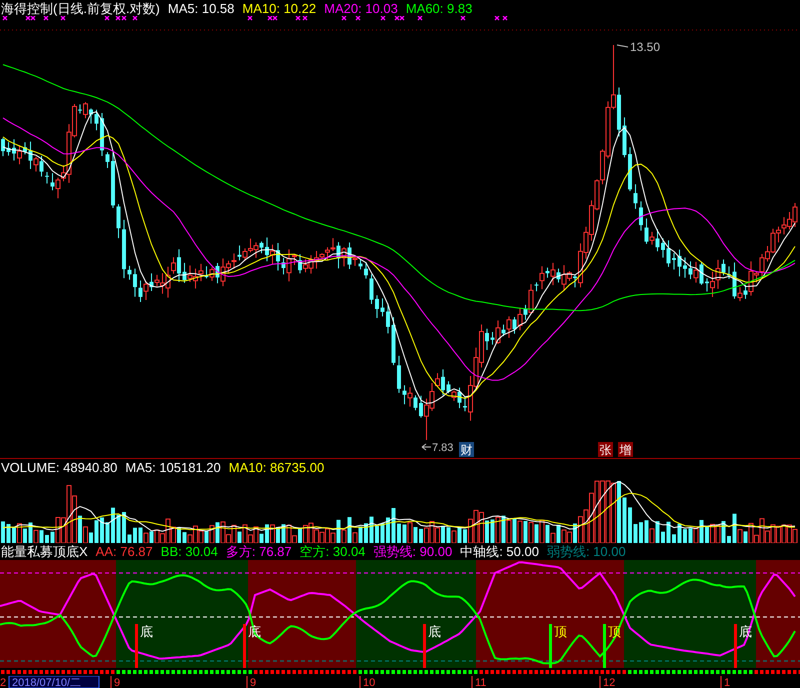 This screenshot has height=688, width=800. Describe the element at coordinates (466, 449) in the screenshot. I see `event-badge: 财` at that location.